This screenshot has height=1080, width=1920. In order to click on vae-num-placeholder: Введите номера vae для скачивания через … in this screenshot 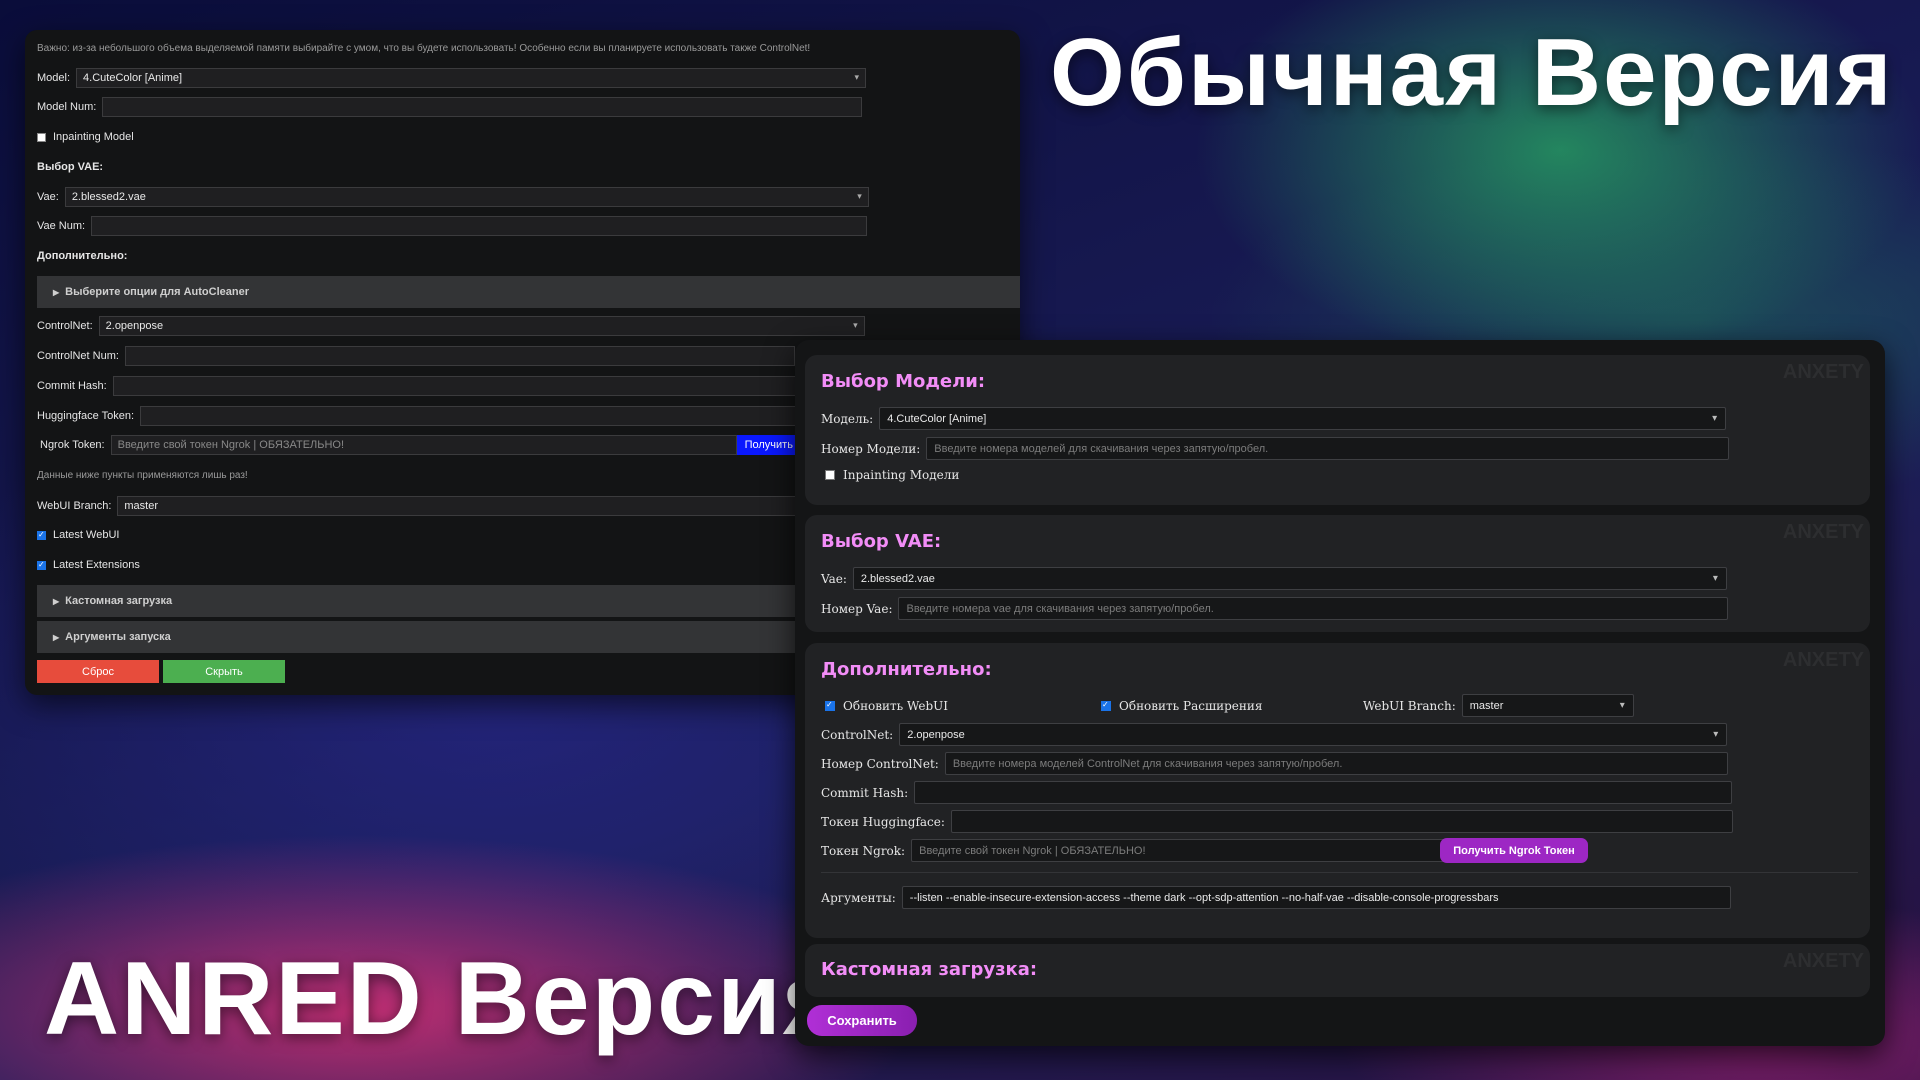, I will do `click(1060, 608)`.